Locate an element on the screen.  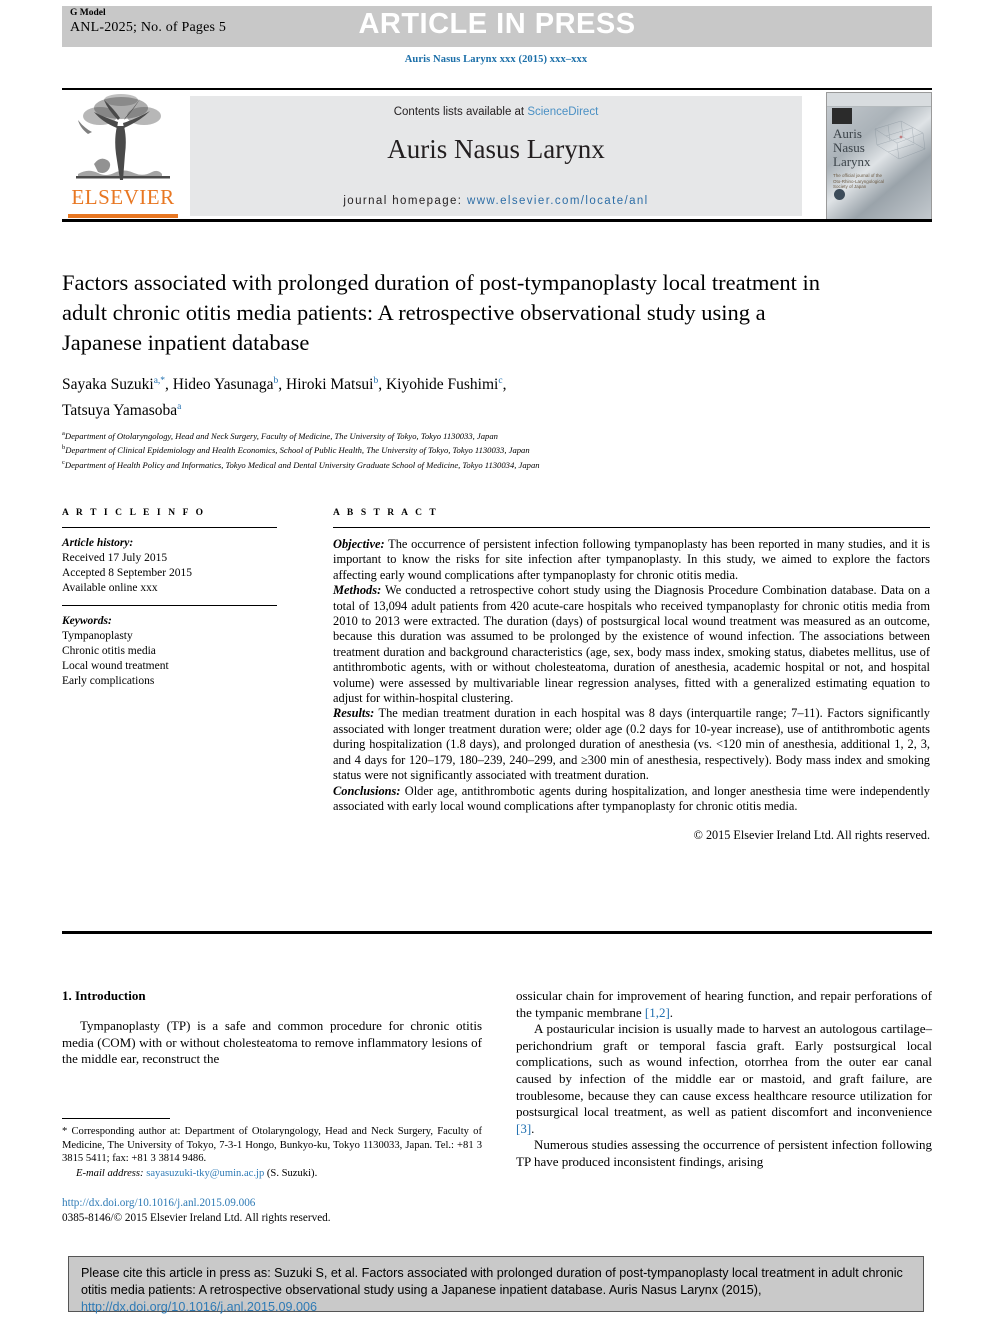
elsevier-wordmark: ELSEVIER is located at coordinates (123, 197).